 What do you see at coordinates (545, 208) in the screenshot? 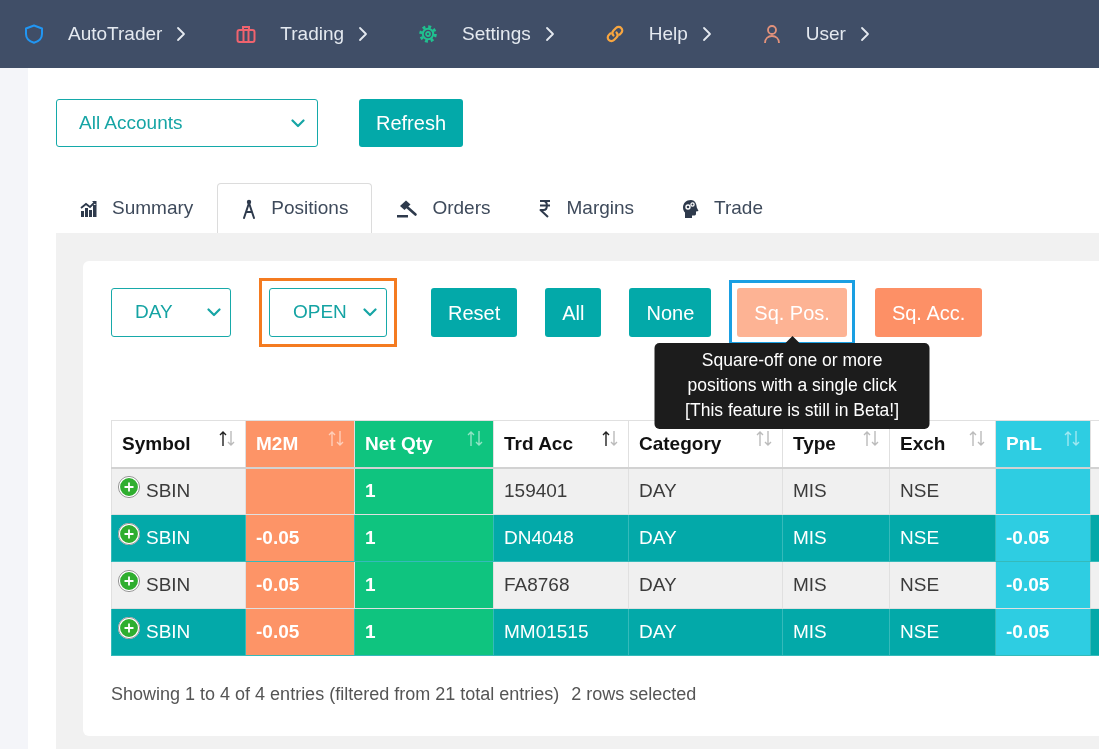
I see `rupee-icon` at bounding box center [545, 208].